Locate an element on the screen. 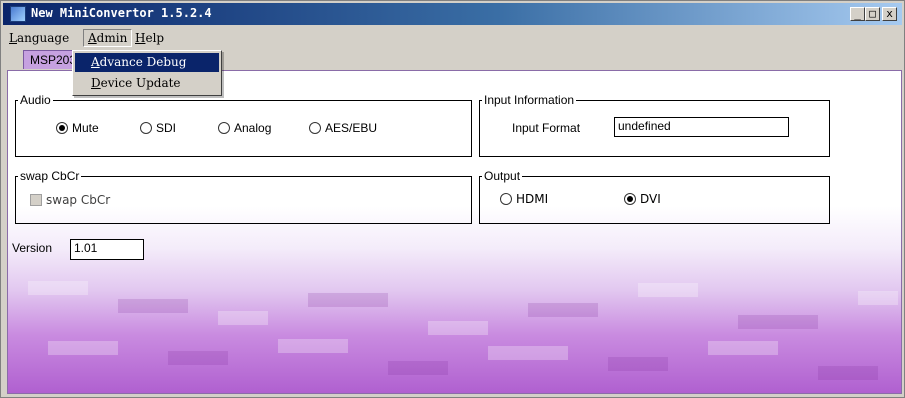  audio-analog-label: Analog is located at coordinates (253, 128).